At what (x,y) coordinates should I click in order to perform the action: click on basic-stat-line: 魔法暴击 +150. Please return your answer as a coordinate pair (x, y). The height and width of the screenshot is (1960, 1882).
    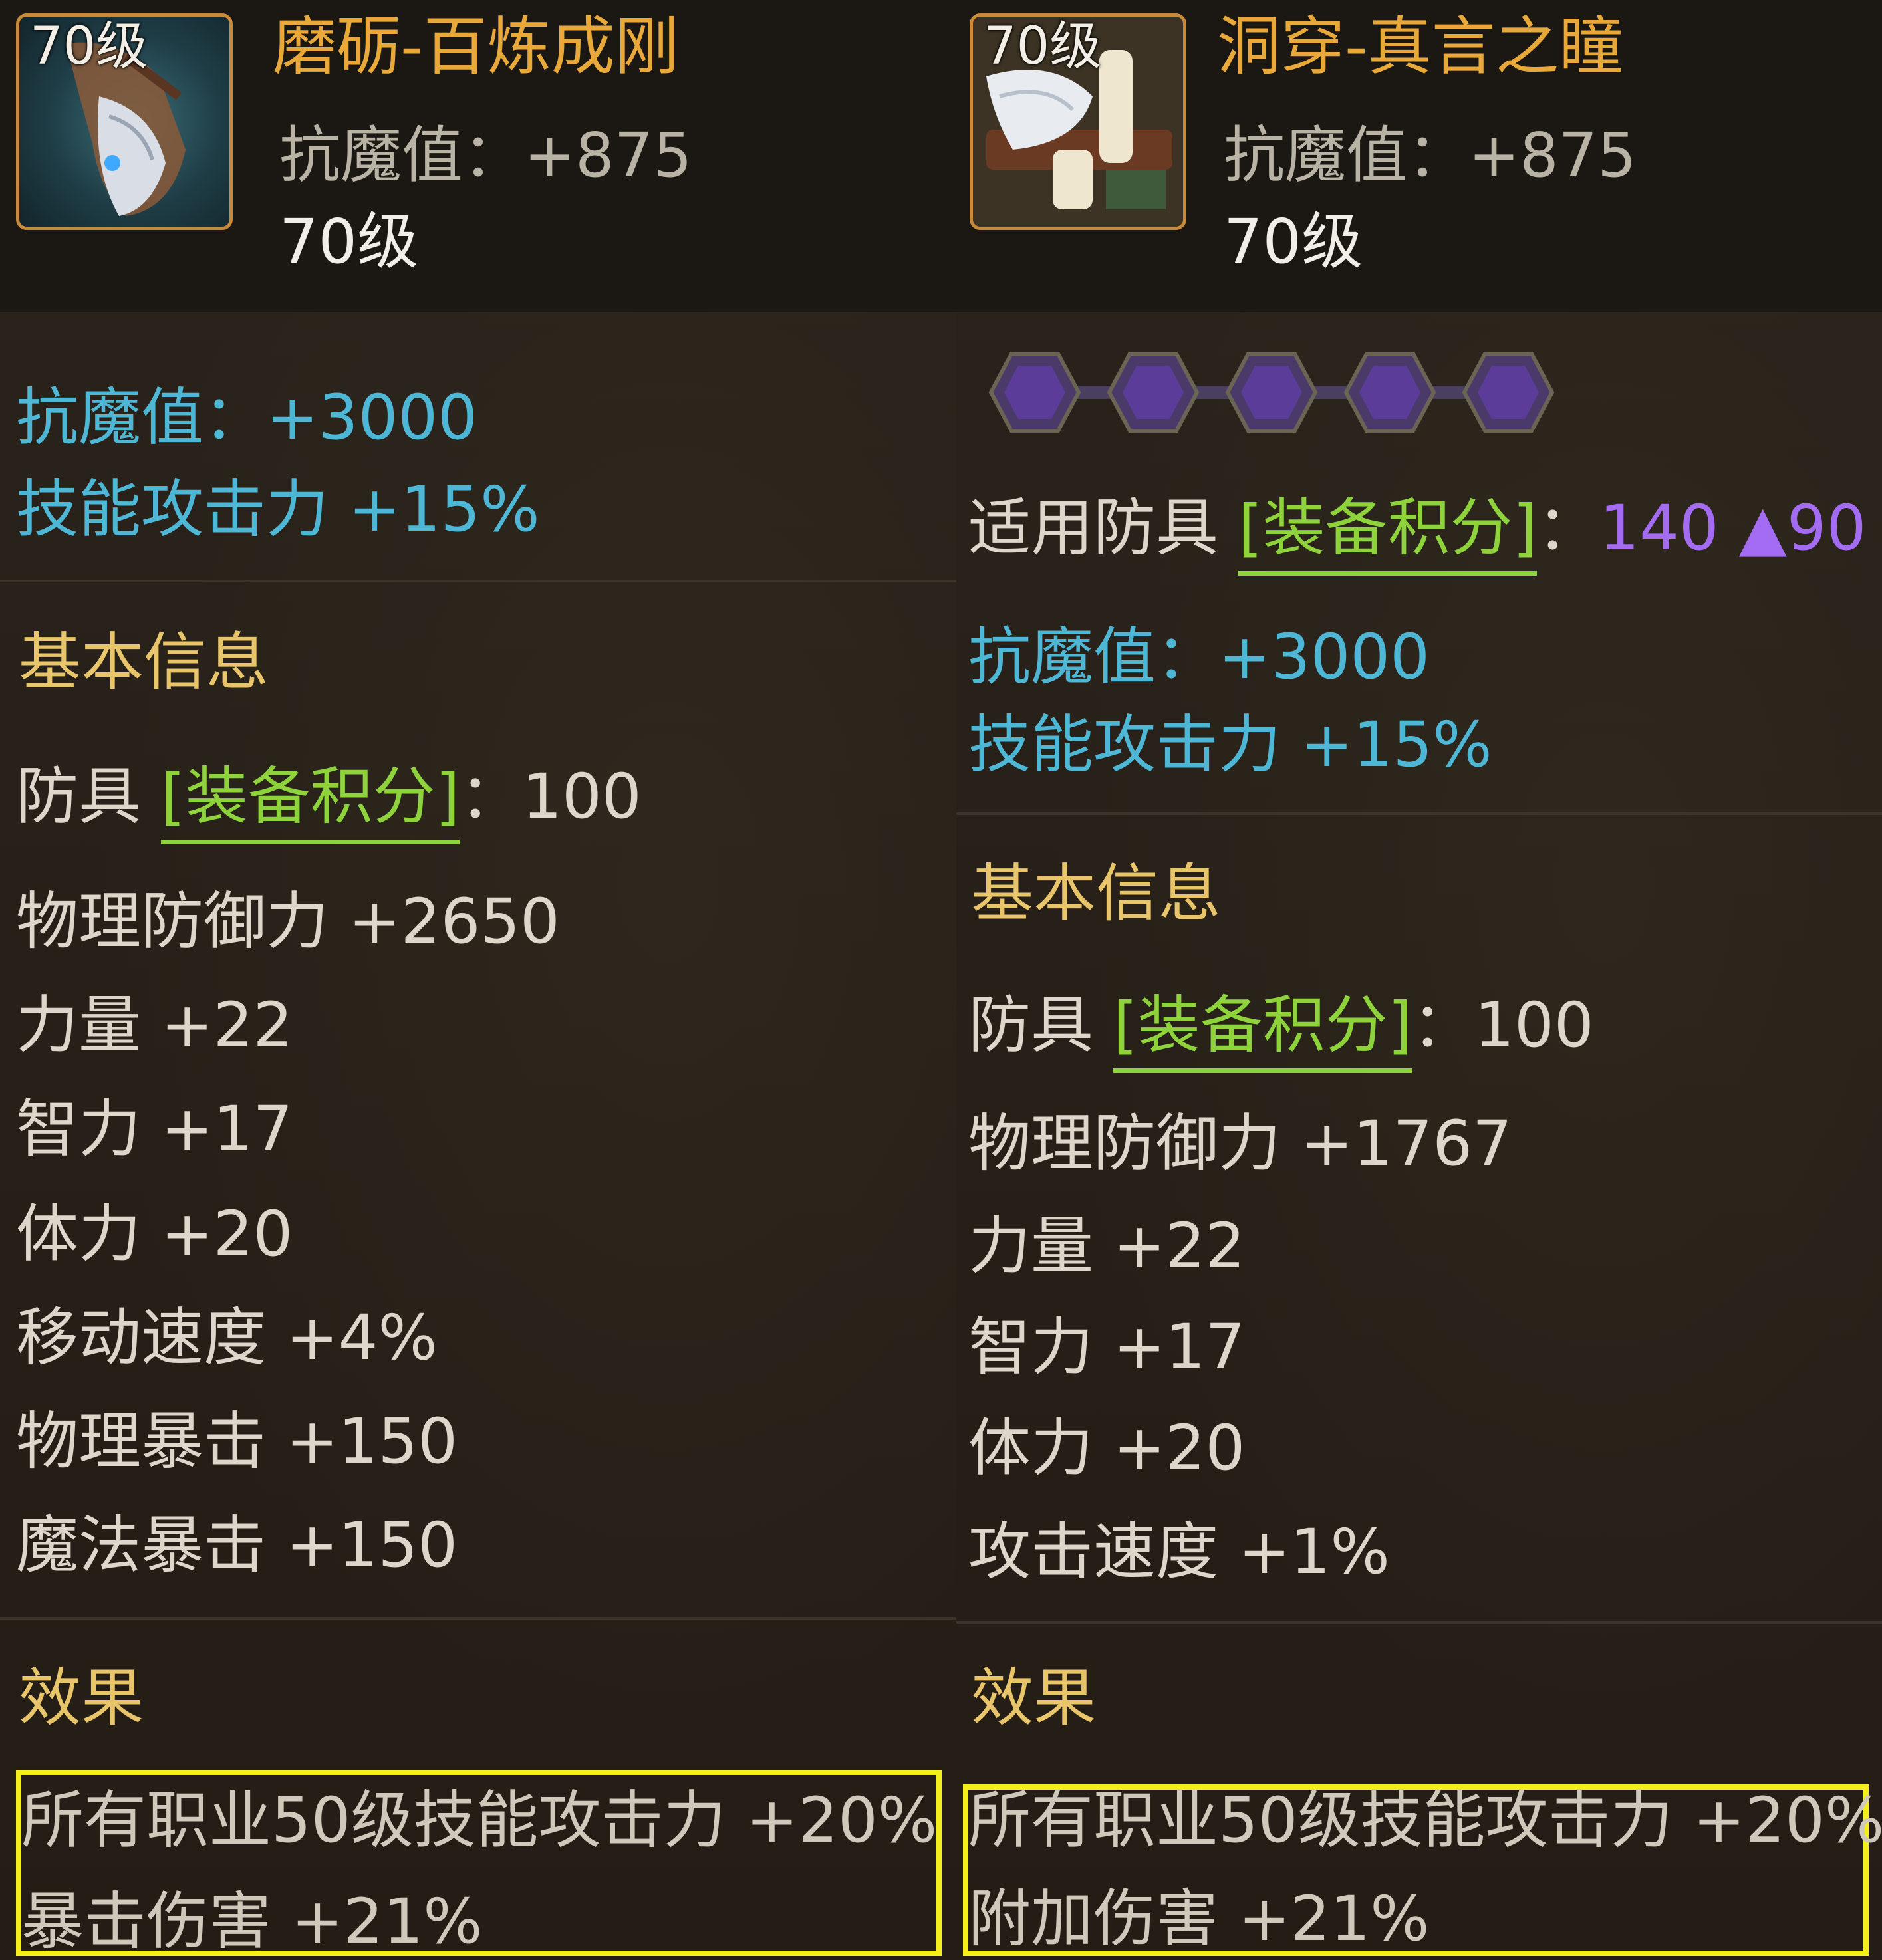
    Looking at the image, I should click on (237, 1545).